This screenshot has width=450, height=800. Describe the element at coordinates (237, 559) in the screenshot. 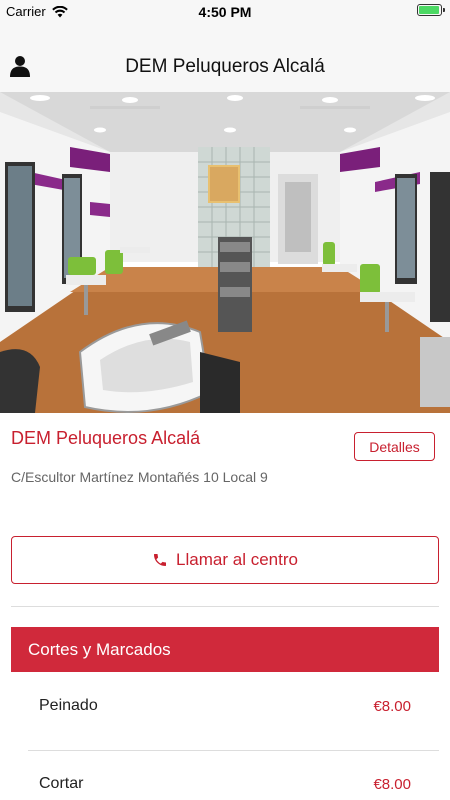

I see `call-center-label: Llamar al centro` at that location.